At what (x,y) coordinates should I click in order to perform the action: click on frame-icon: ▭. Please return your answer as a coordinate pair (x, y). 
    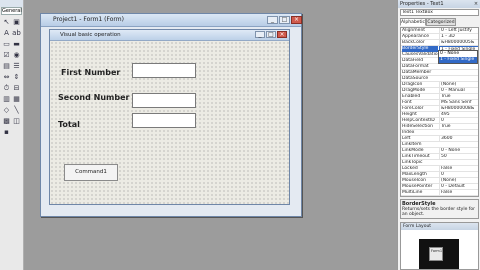
    Looking at the image, I should click on (6, 44).